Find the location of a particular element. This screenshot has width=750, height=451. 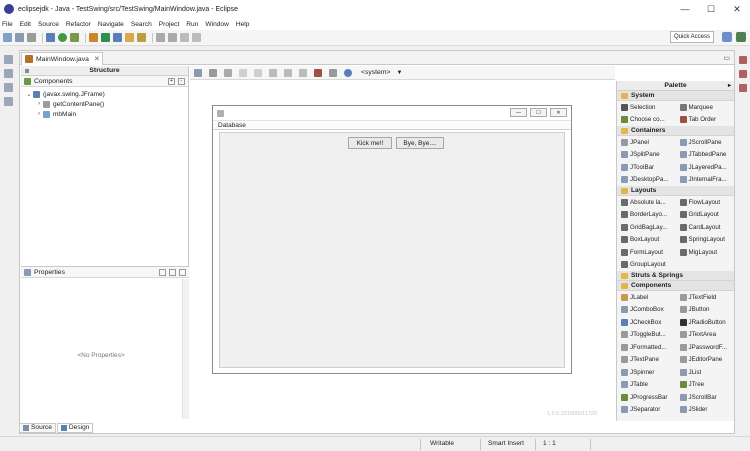

open-type-icon is located at coordinates (129, 37).